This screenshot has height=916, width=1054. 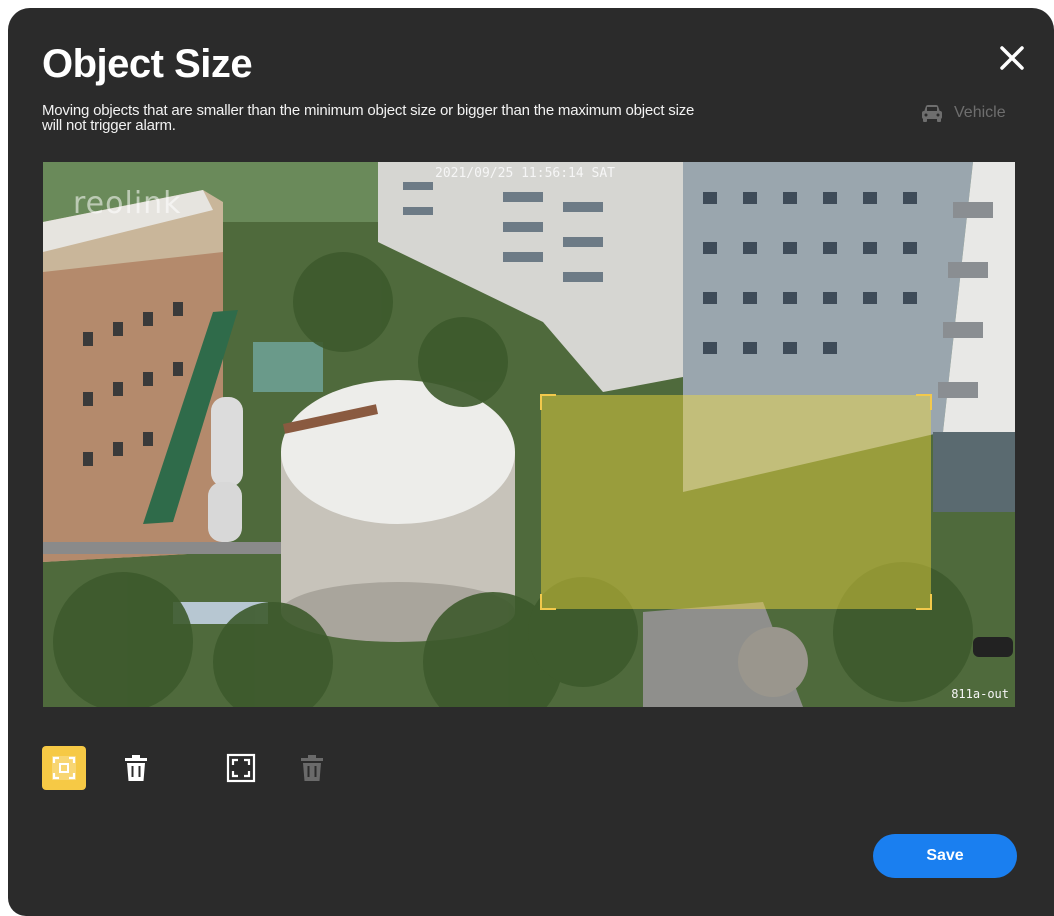 I want to click on car-icon, so click(x=932, y=113).